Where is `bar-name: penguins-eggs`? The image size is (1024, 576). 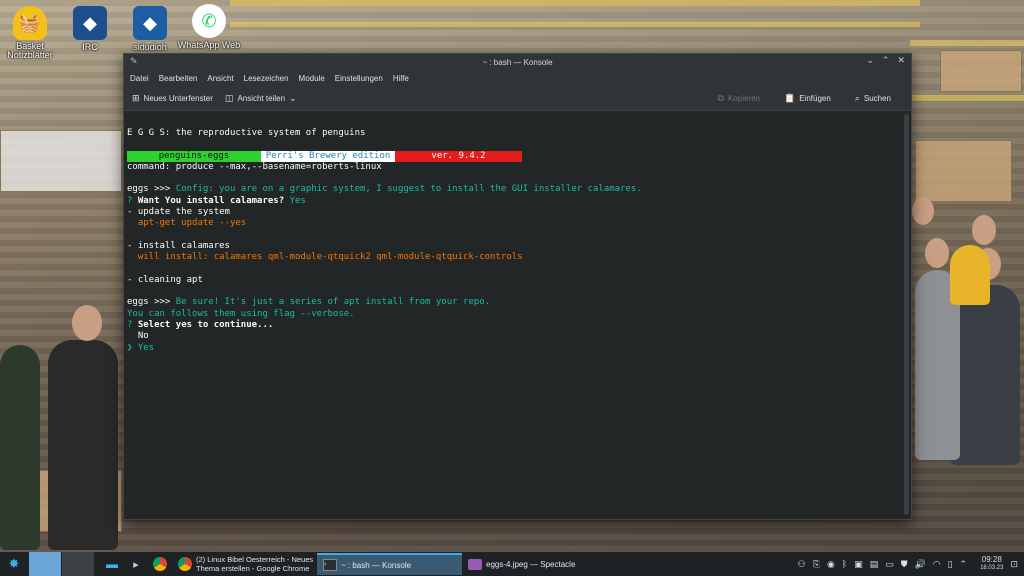
bar-name: penguins-eggs is located at coordinates (194, 156).